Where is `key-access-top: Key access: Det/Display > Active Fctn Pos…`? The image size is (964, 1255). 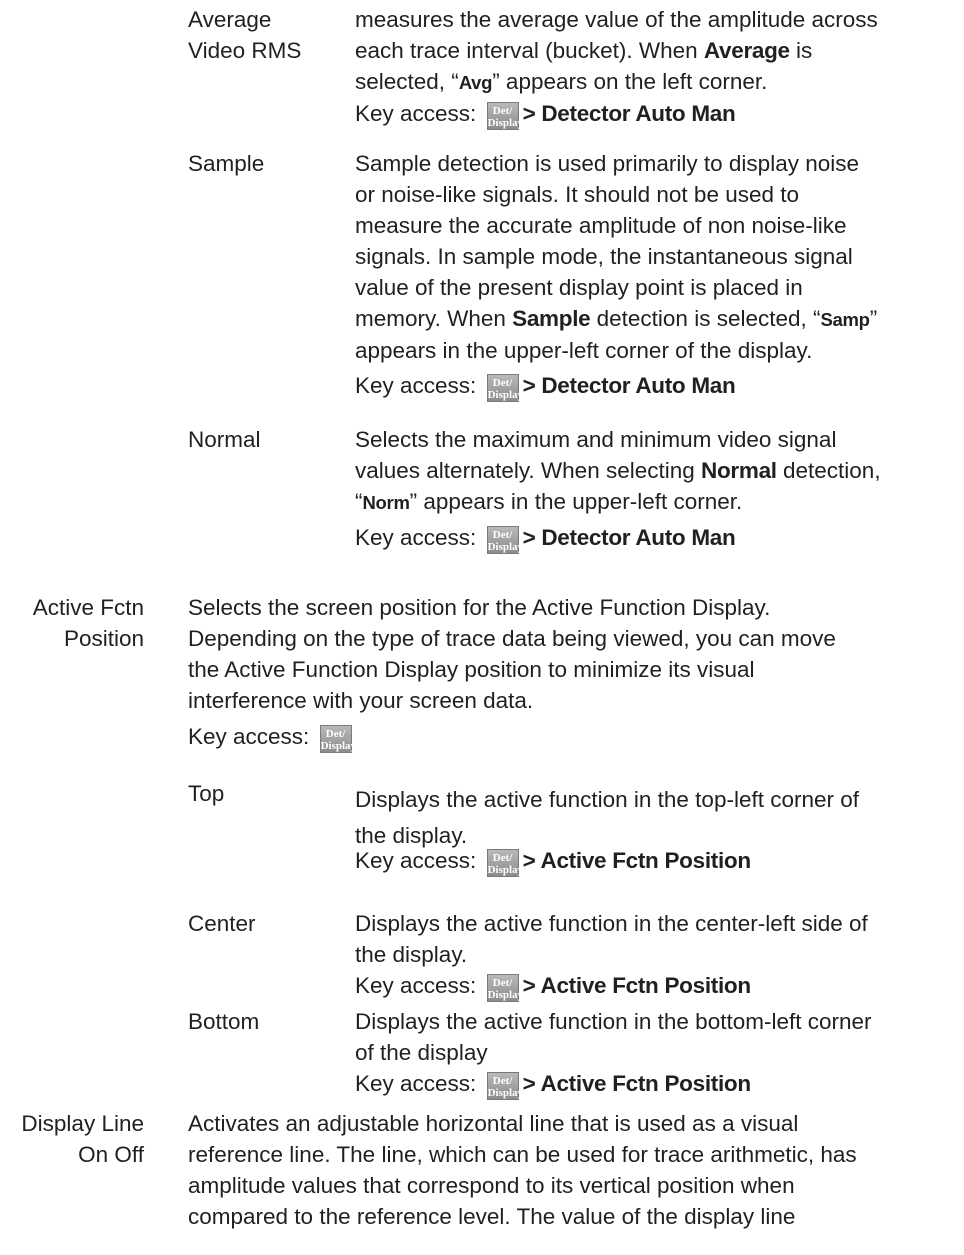
key-access-top: Key access: Det/Display > Active Fctn Pos… is located at coordinates (553, 862).